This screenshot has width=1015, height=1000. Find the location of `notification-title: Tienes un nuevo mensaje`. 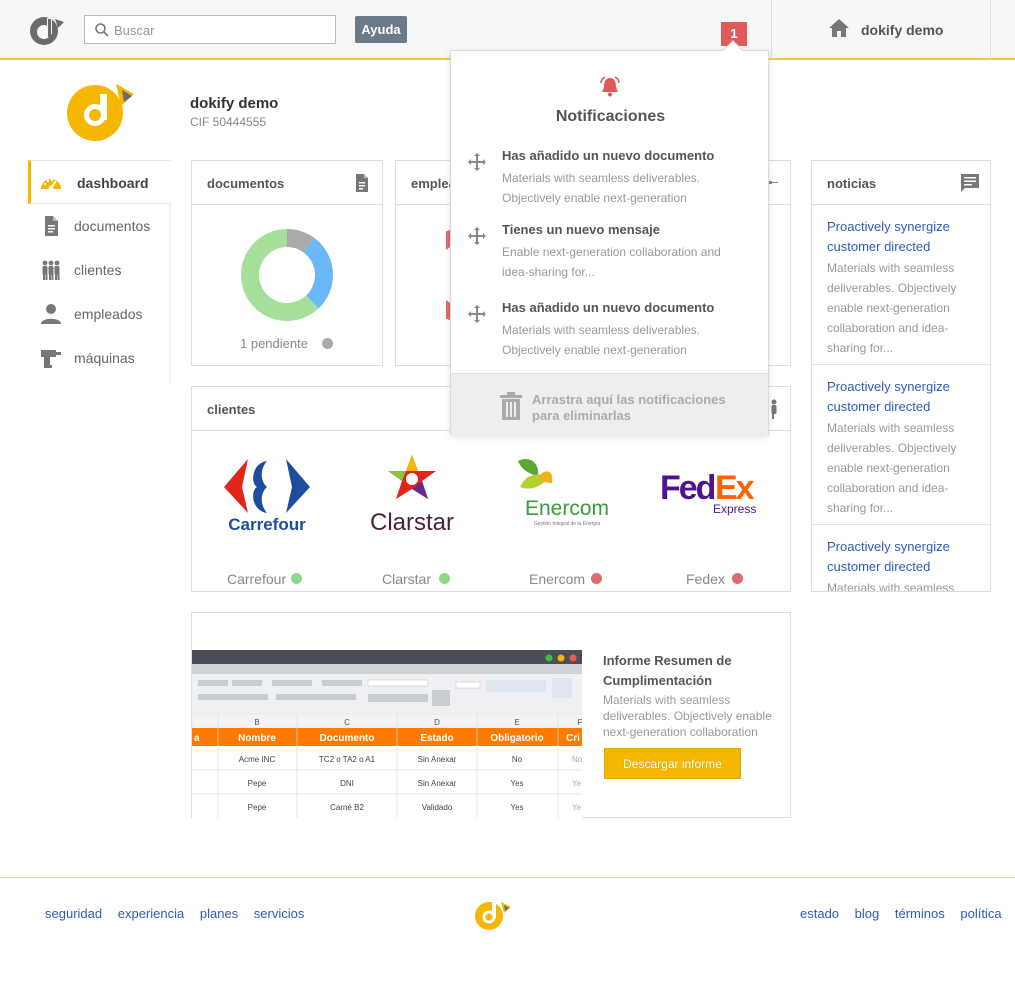

notification-title: Tienes un nuevo mensaje is located at coordinates (581, 229).